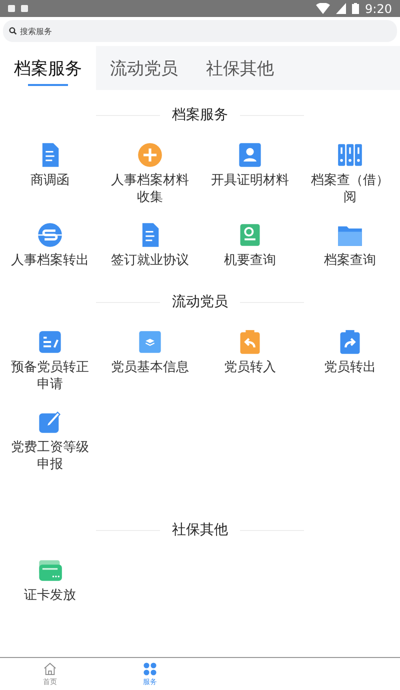 The image size is (400, 690). Describe the element at coordinates (50, 376) in the screenshot. I see `service-link: 预备党员转正申请` at that location.